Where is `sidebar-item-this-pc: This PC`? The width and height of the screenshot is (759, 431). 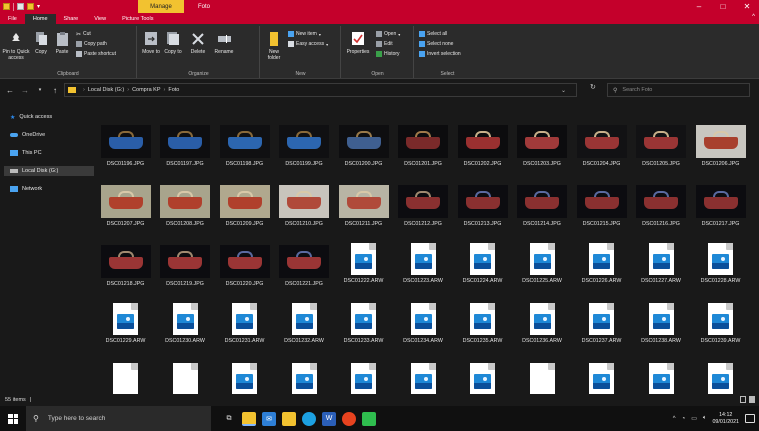 sidebar-item-this-pc: This PC is located at coordinates (26, 153).